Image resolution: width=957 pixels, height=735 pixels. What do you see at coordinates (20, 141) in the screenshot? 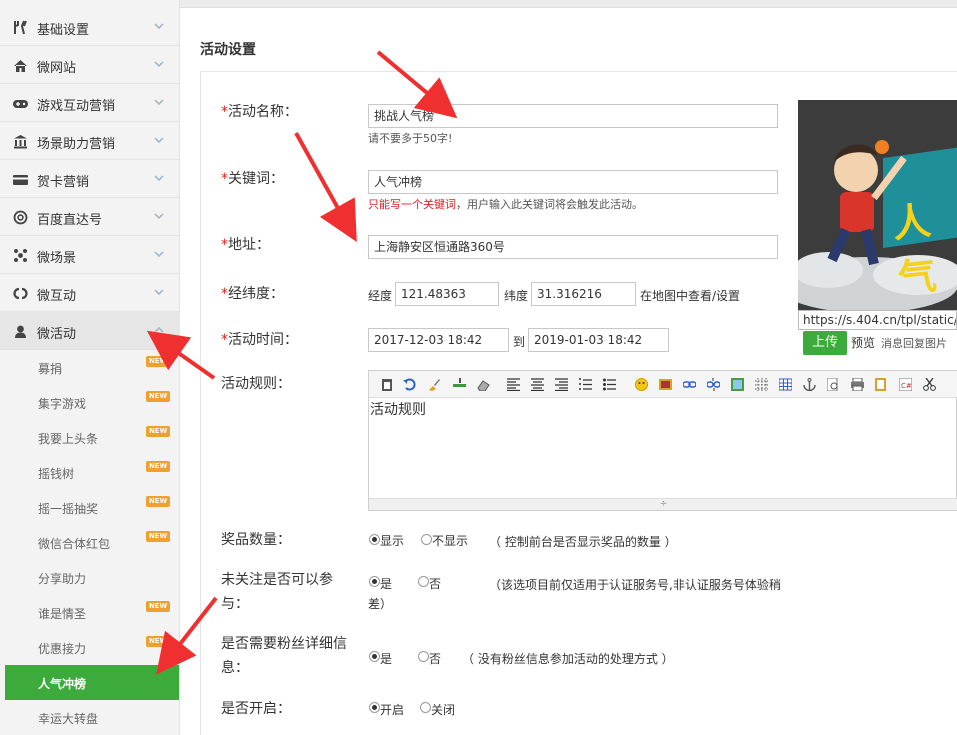
I see `bank-icon` at bounding box center [20, 141].